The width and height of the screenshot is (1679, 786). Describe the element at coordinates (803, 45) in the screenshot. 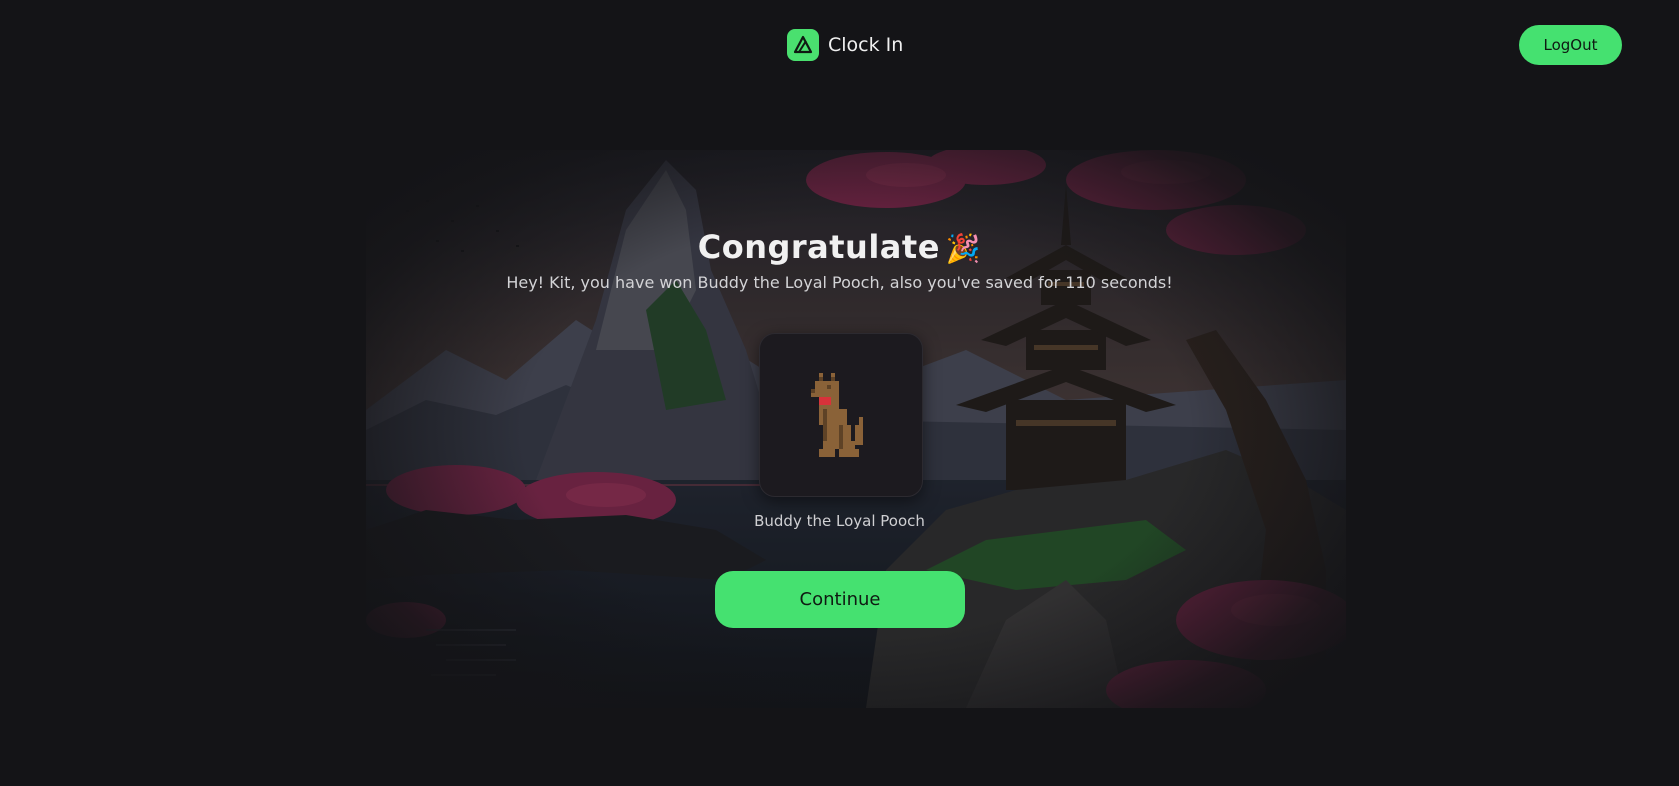

I see `app-logo-icon` at that location.